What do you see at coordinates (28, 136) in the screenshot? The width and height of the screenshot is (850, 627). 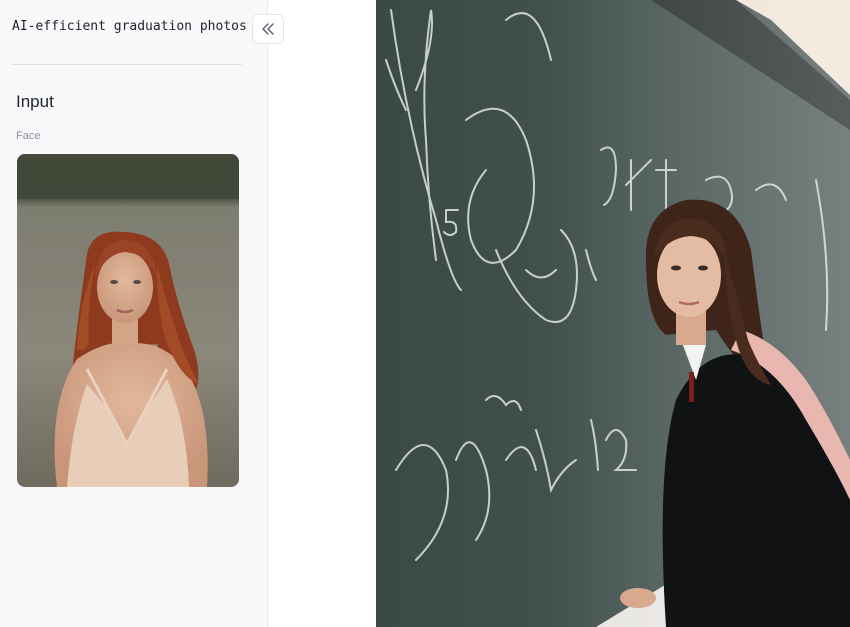 I see `face-label: Face` at bounding box center [28, 136].